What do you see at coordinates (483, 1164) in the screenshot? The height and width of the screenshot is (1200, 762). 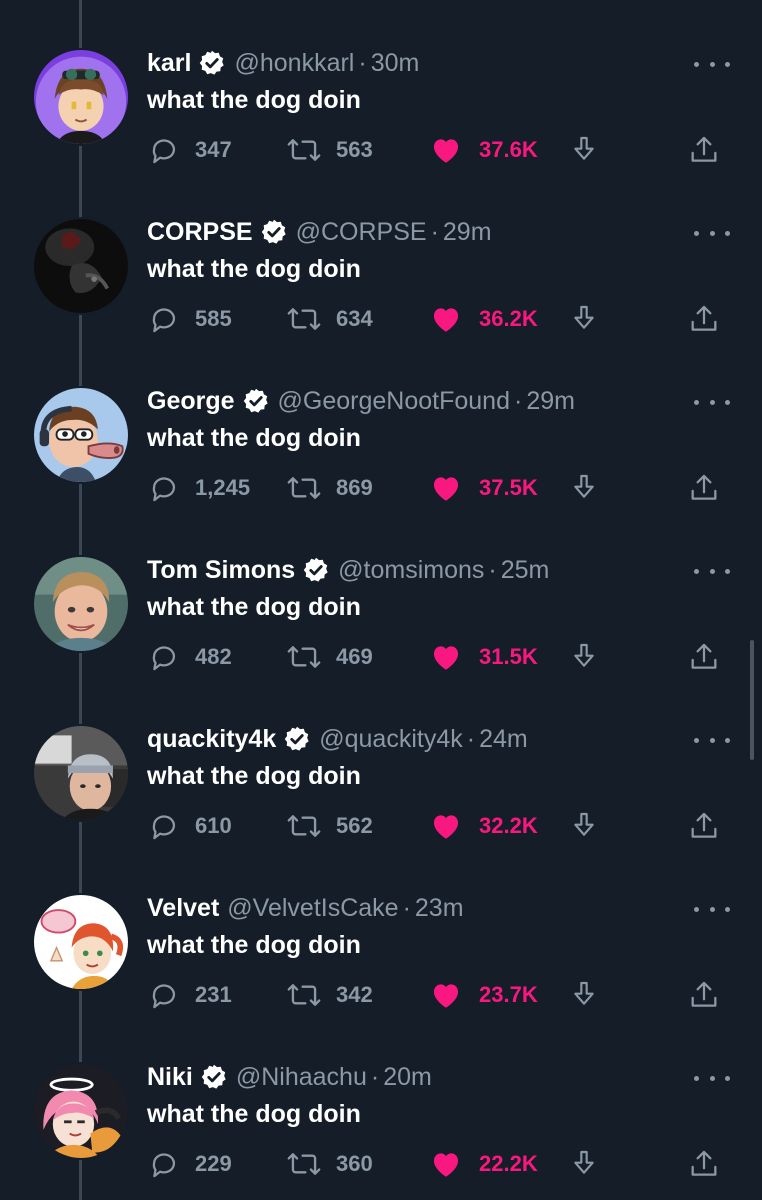 I see `like-button: 22.2K` at bounding box center [483, 1164].